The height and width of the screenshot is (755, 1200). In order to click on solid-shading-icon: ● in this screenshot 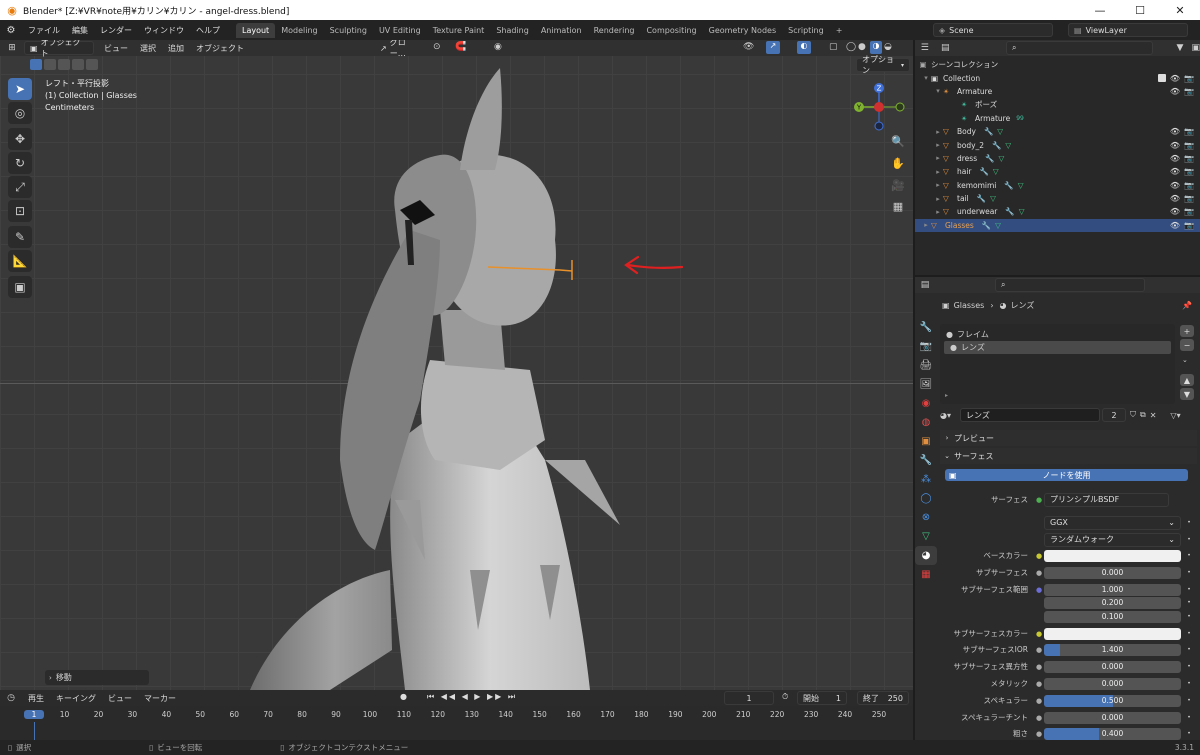, I will do `click(862, 47)`.